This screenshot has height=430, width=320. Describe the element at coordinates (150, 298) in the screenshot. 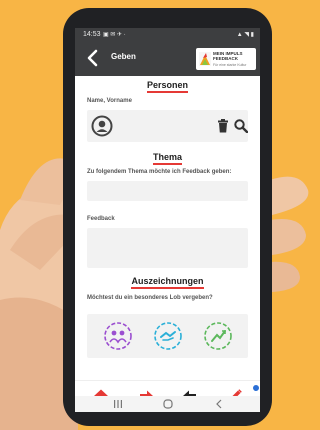

I see `award-label: Möchtest du ein besonderes Lob vergeben?` at that location.